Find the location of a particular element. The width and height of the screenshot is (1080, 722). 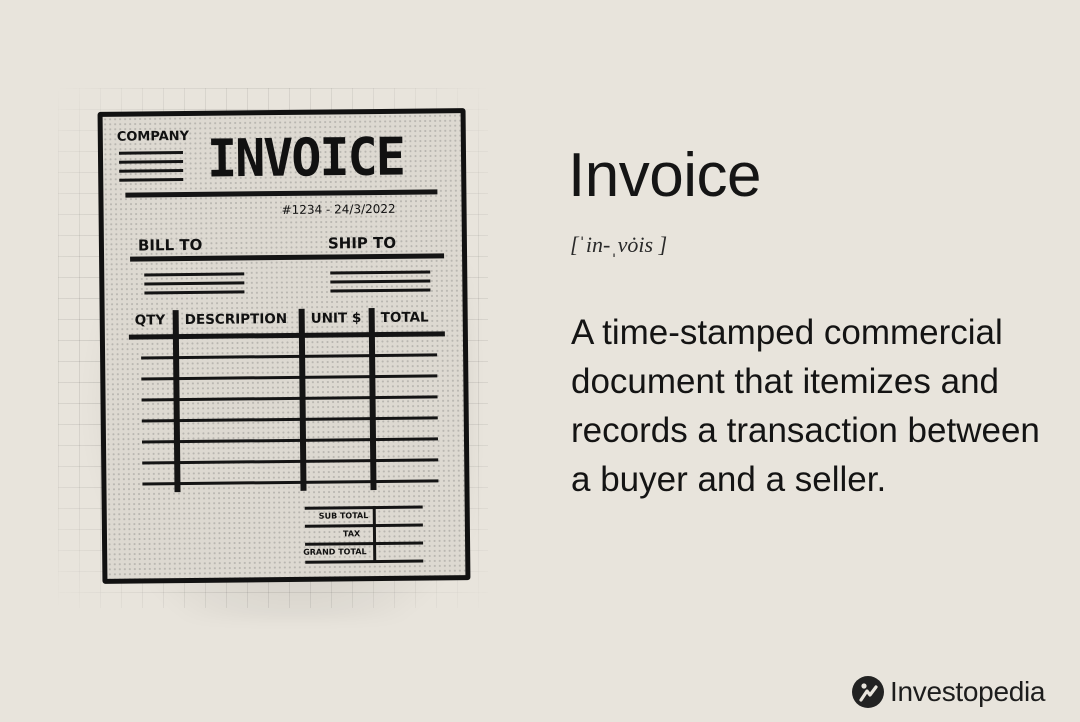

column-header-total: TOTAL is located at coordinates (404, 317).